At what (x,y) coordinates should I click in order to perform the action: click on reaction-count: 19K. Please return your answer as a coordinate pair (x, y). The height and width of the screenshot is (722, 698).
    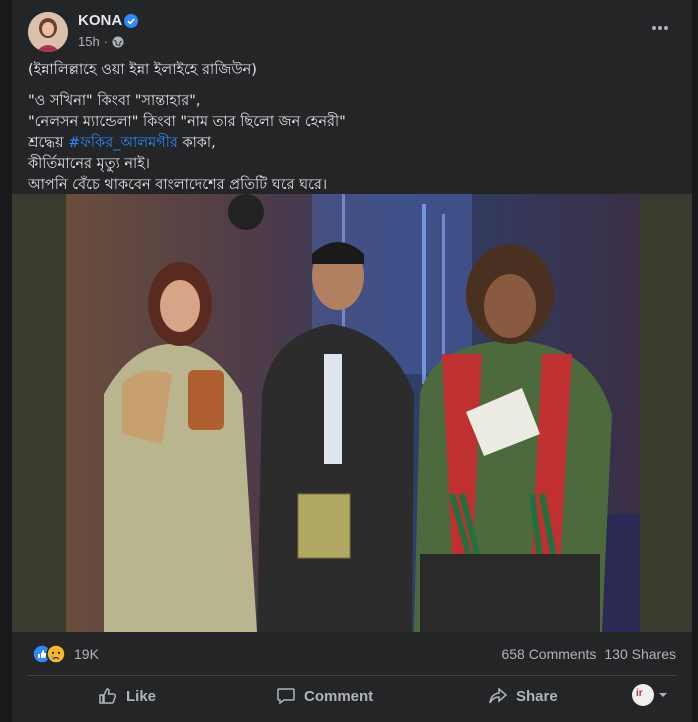
    Looking at the image, I should click on (86, 654).